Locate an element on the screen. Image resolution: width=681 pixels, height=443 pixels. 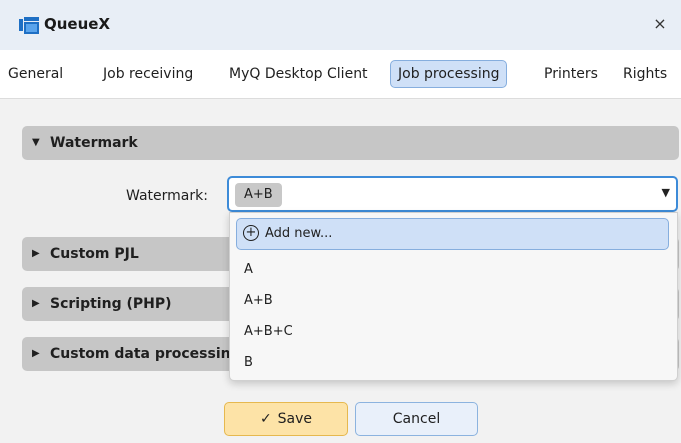
dropdown-option: A+B is located at coordinates (258, 301).